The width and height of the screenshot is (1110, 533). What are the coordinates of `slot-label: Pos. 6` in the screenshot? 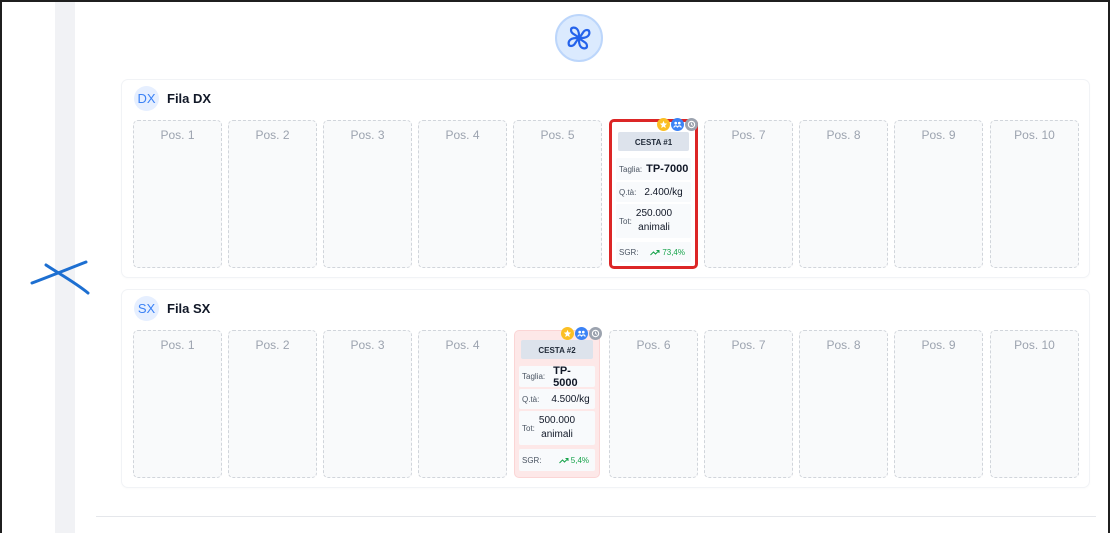 It's located at (653, 345).